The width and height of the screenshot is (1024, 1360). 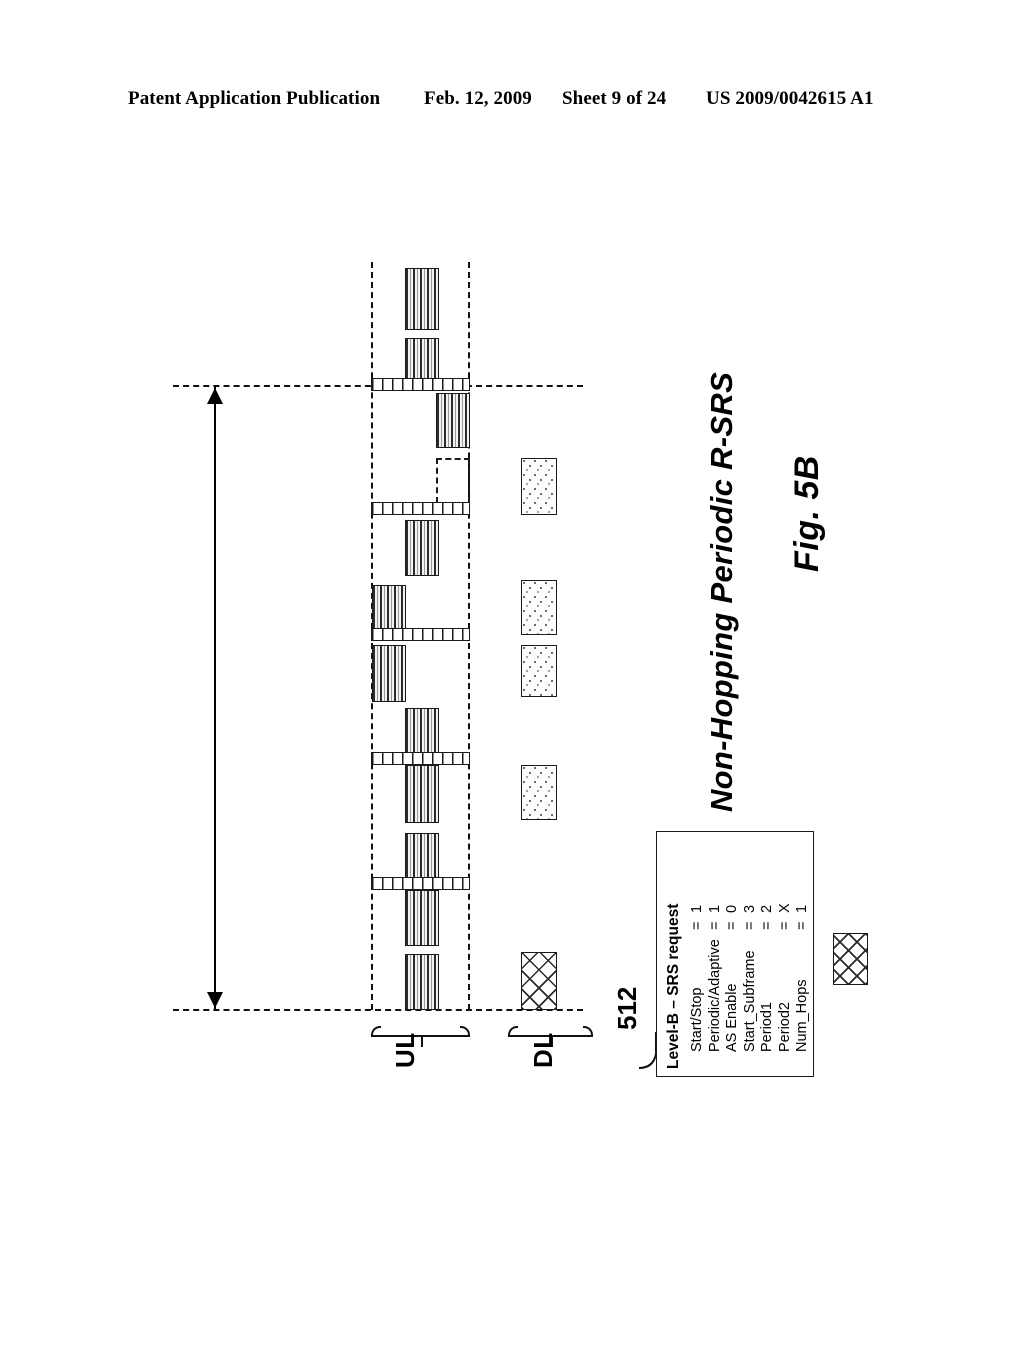 I want to click on legend-value: 3, so click(x=749, y=908).